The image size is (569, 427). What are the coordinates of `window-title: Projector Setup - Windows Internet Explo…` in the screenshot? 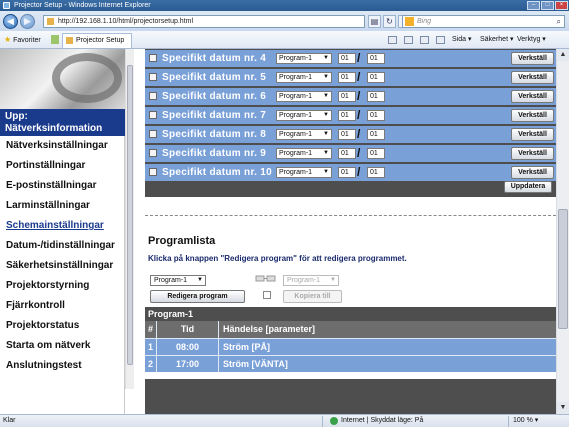 It's located at (82, 5).